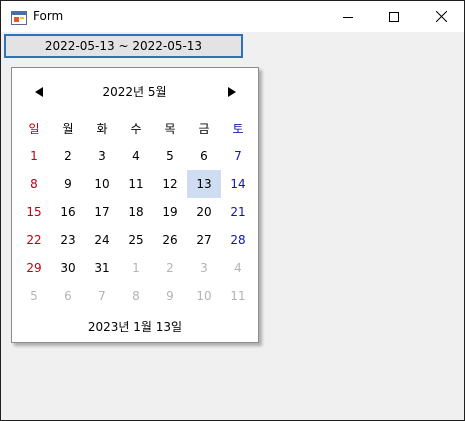 The width and height of the screenshot is (465, 421). I want to click on close-button, so click(441, 16).